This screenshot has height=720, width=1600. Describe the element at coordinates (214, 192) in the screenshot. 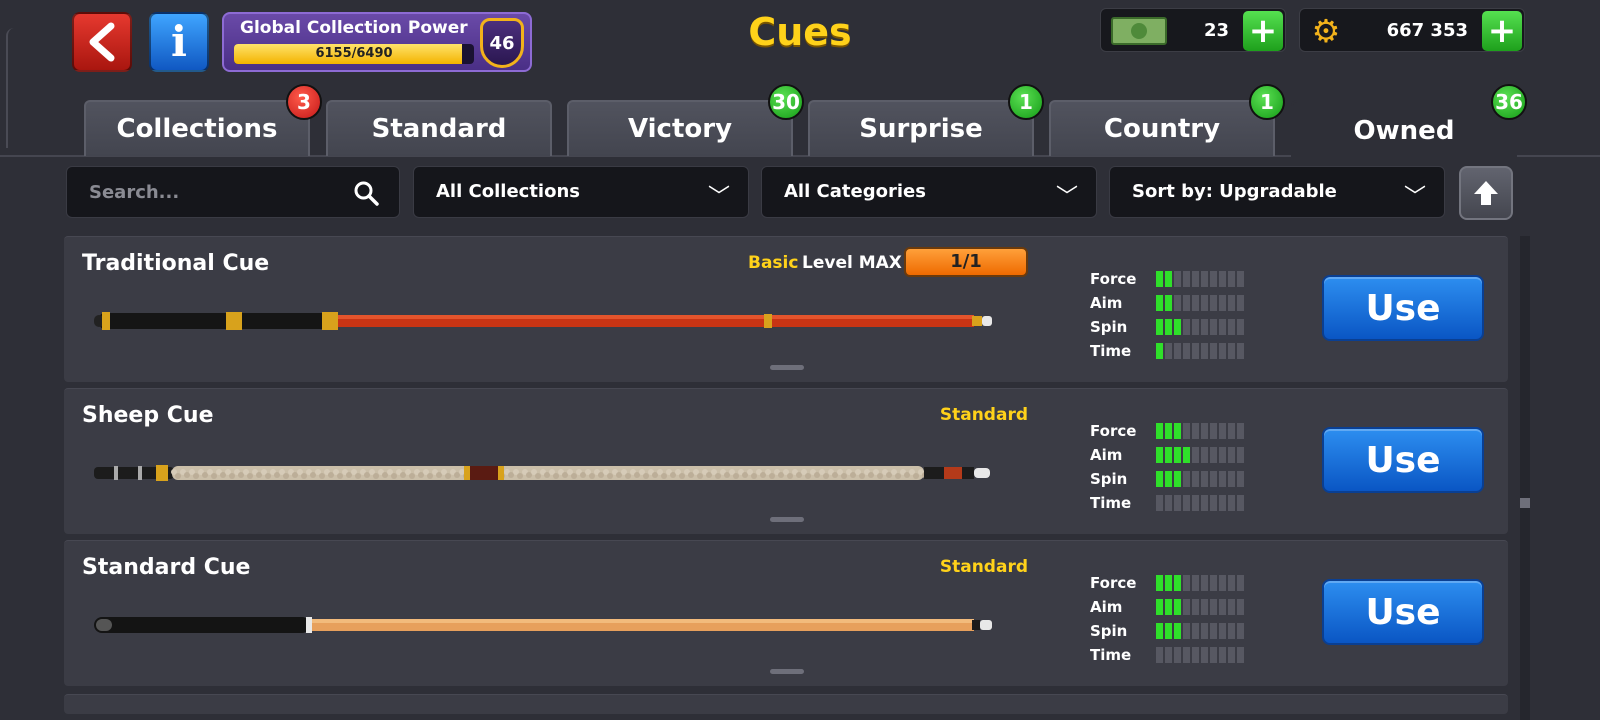

I see `search-input` at that location.